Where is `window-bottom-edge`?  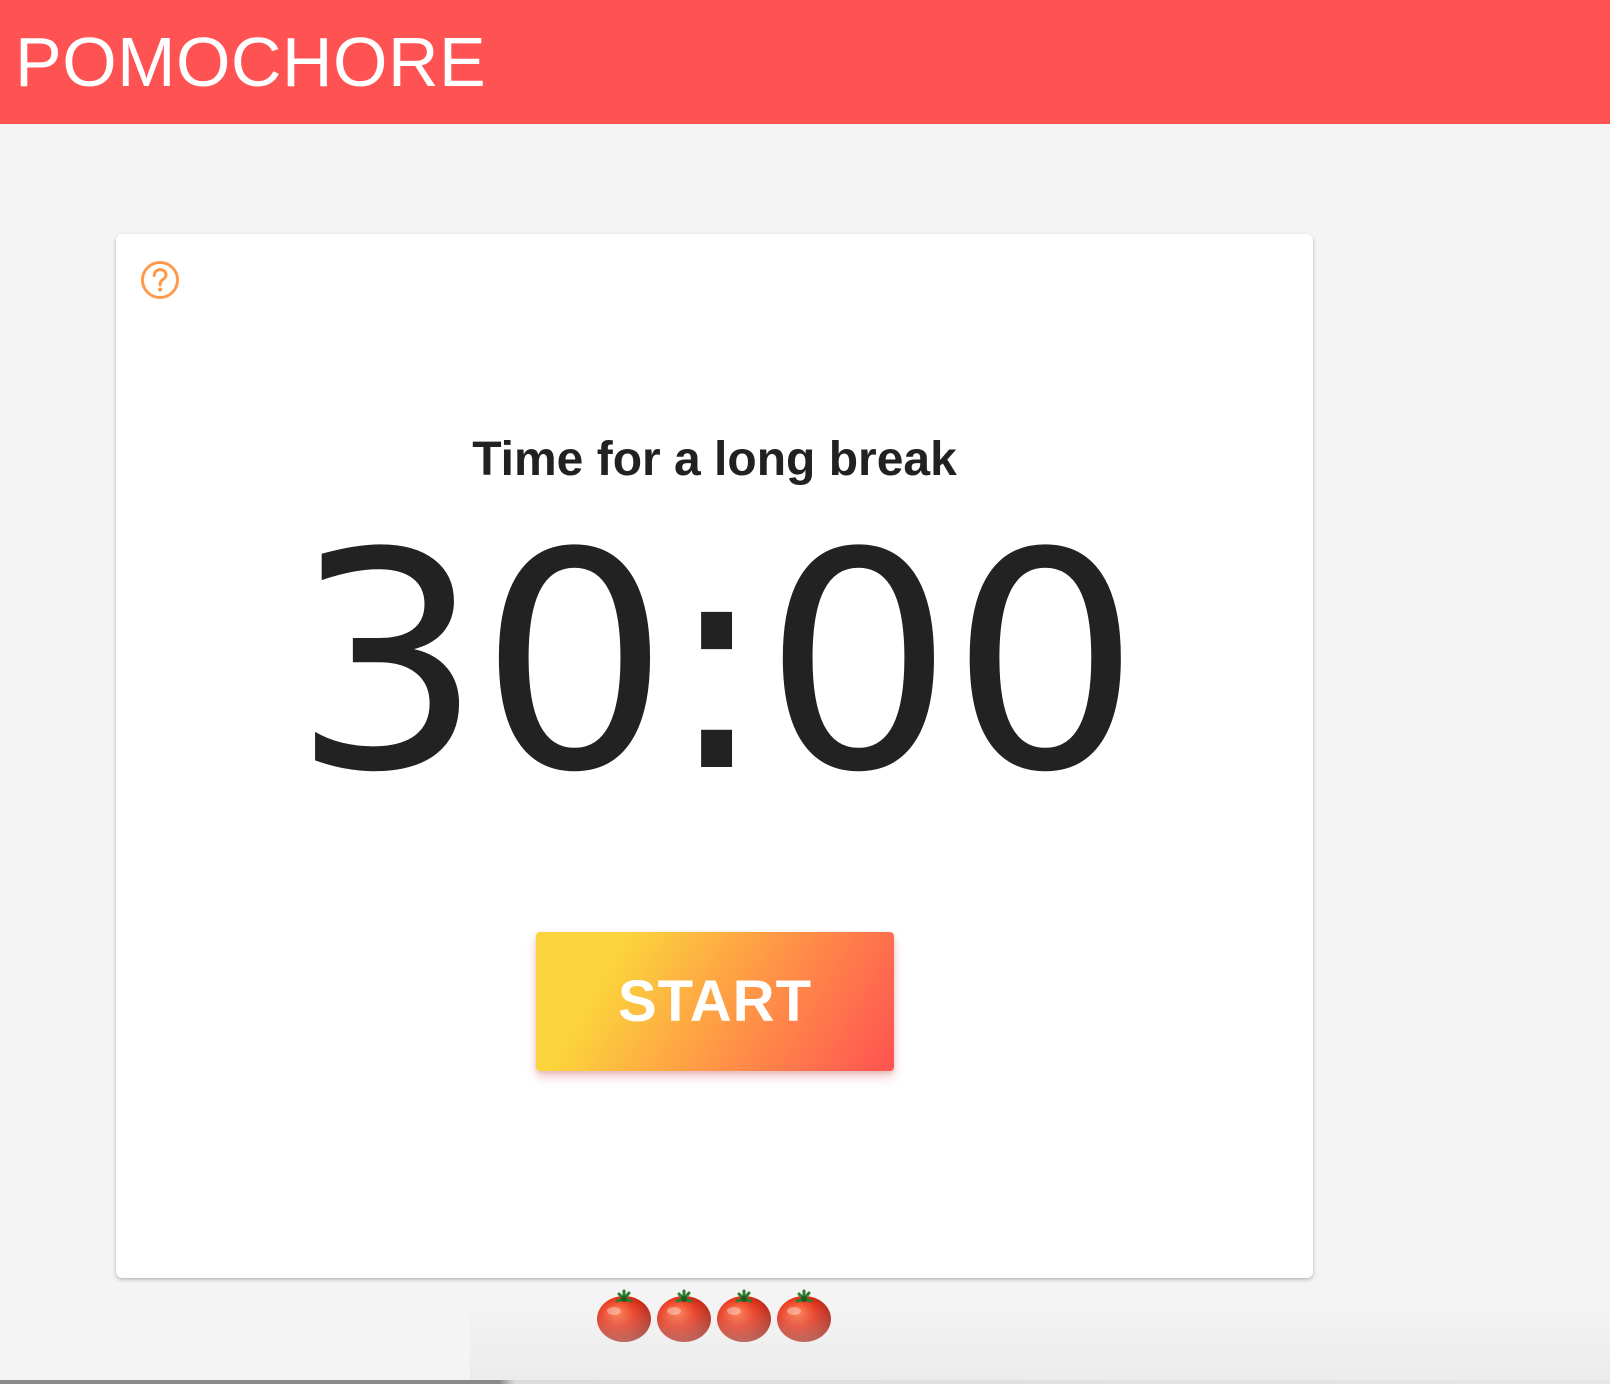
window-bottom-edge is located at coordinates (805, 1382).